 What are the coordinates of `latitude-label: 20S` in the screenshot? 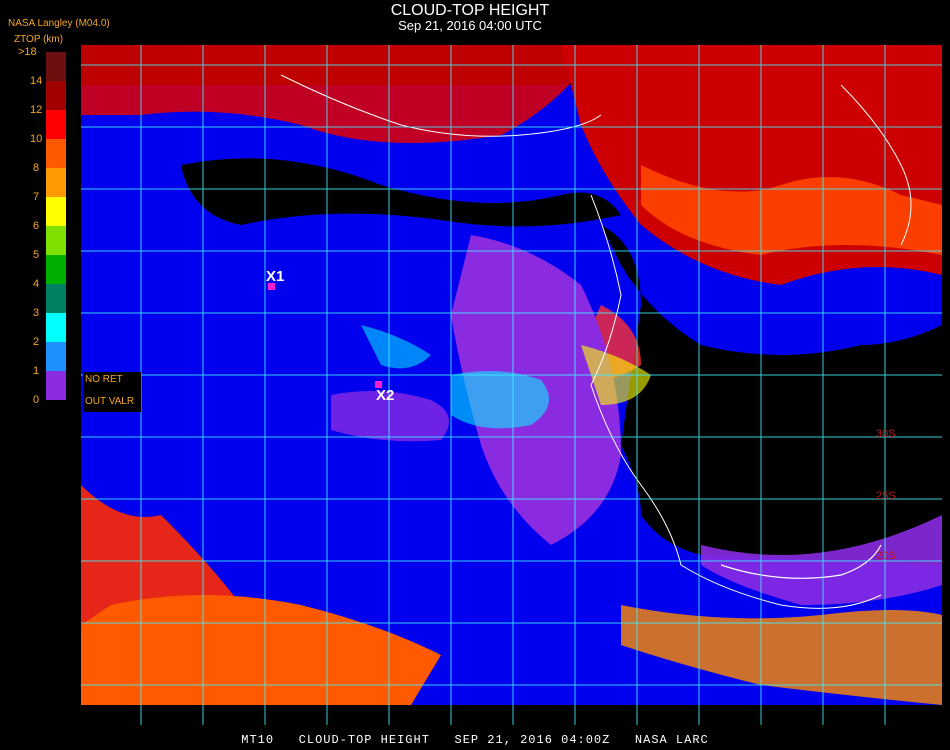 It's located at (886, 556).